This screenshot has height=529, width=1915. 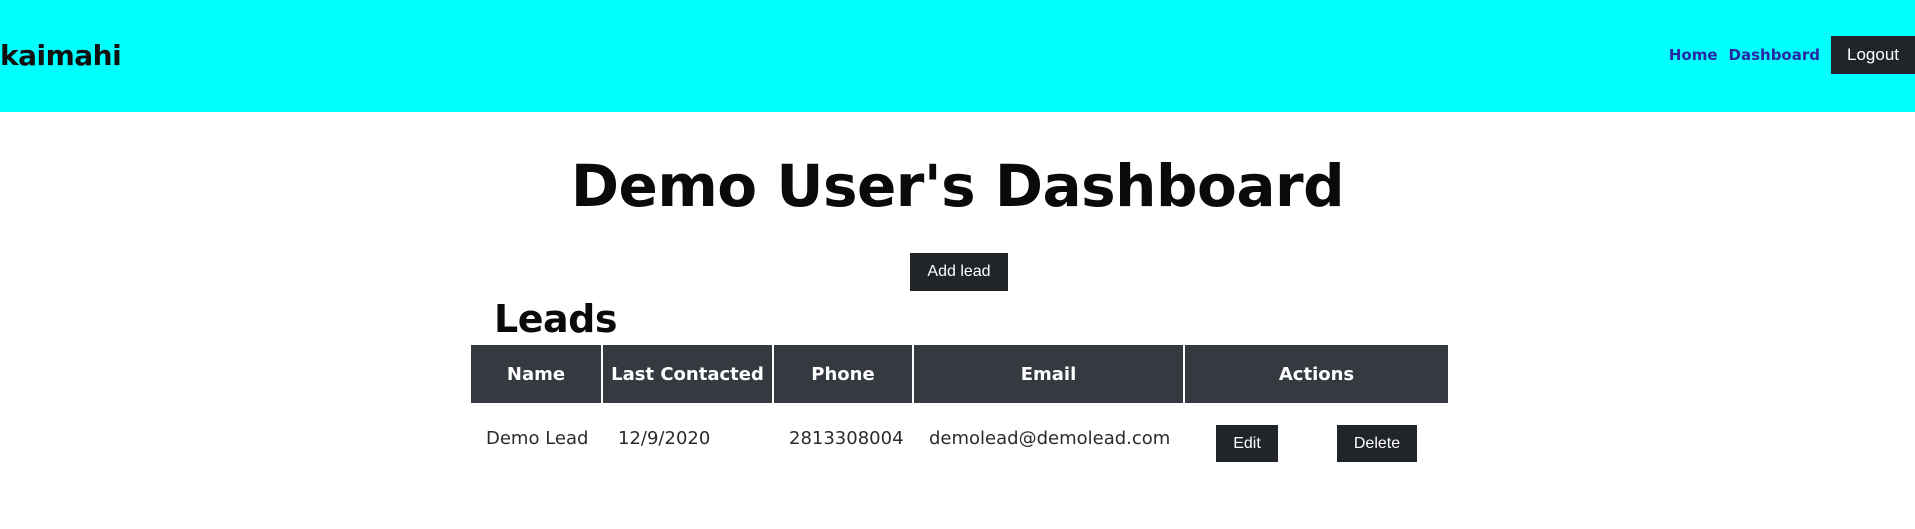 I want to click on logout-button: Logout, so click(x=1873, y=55).